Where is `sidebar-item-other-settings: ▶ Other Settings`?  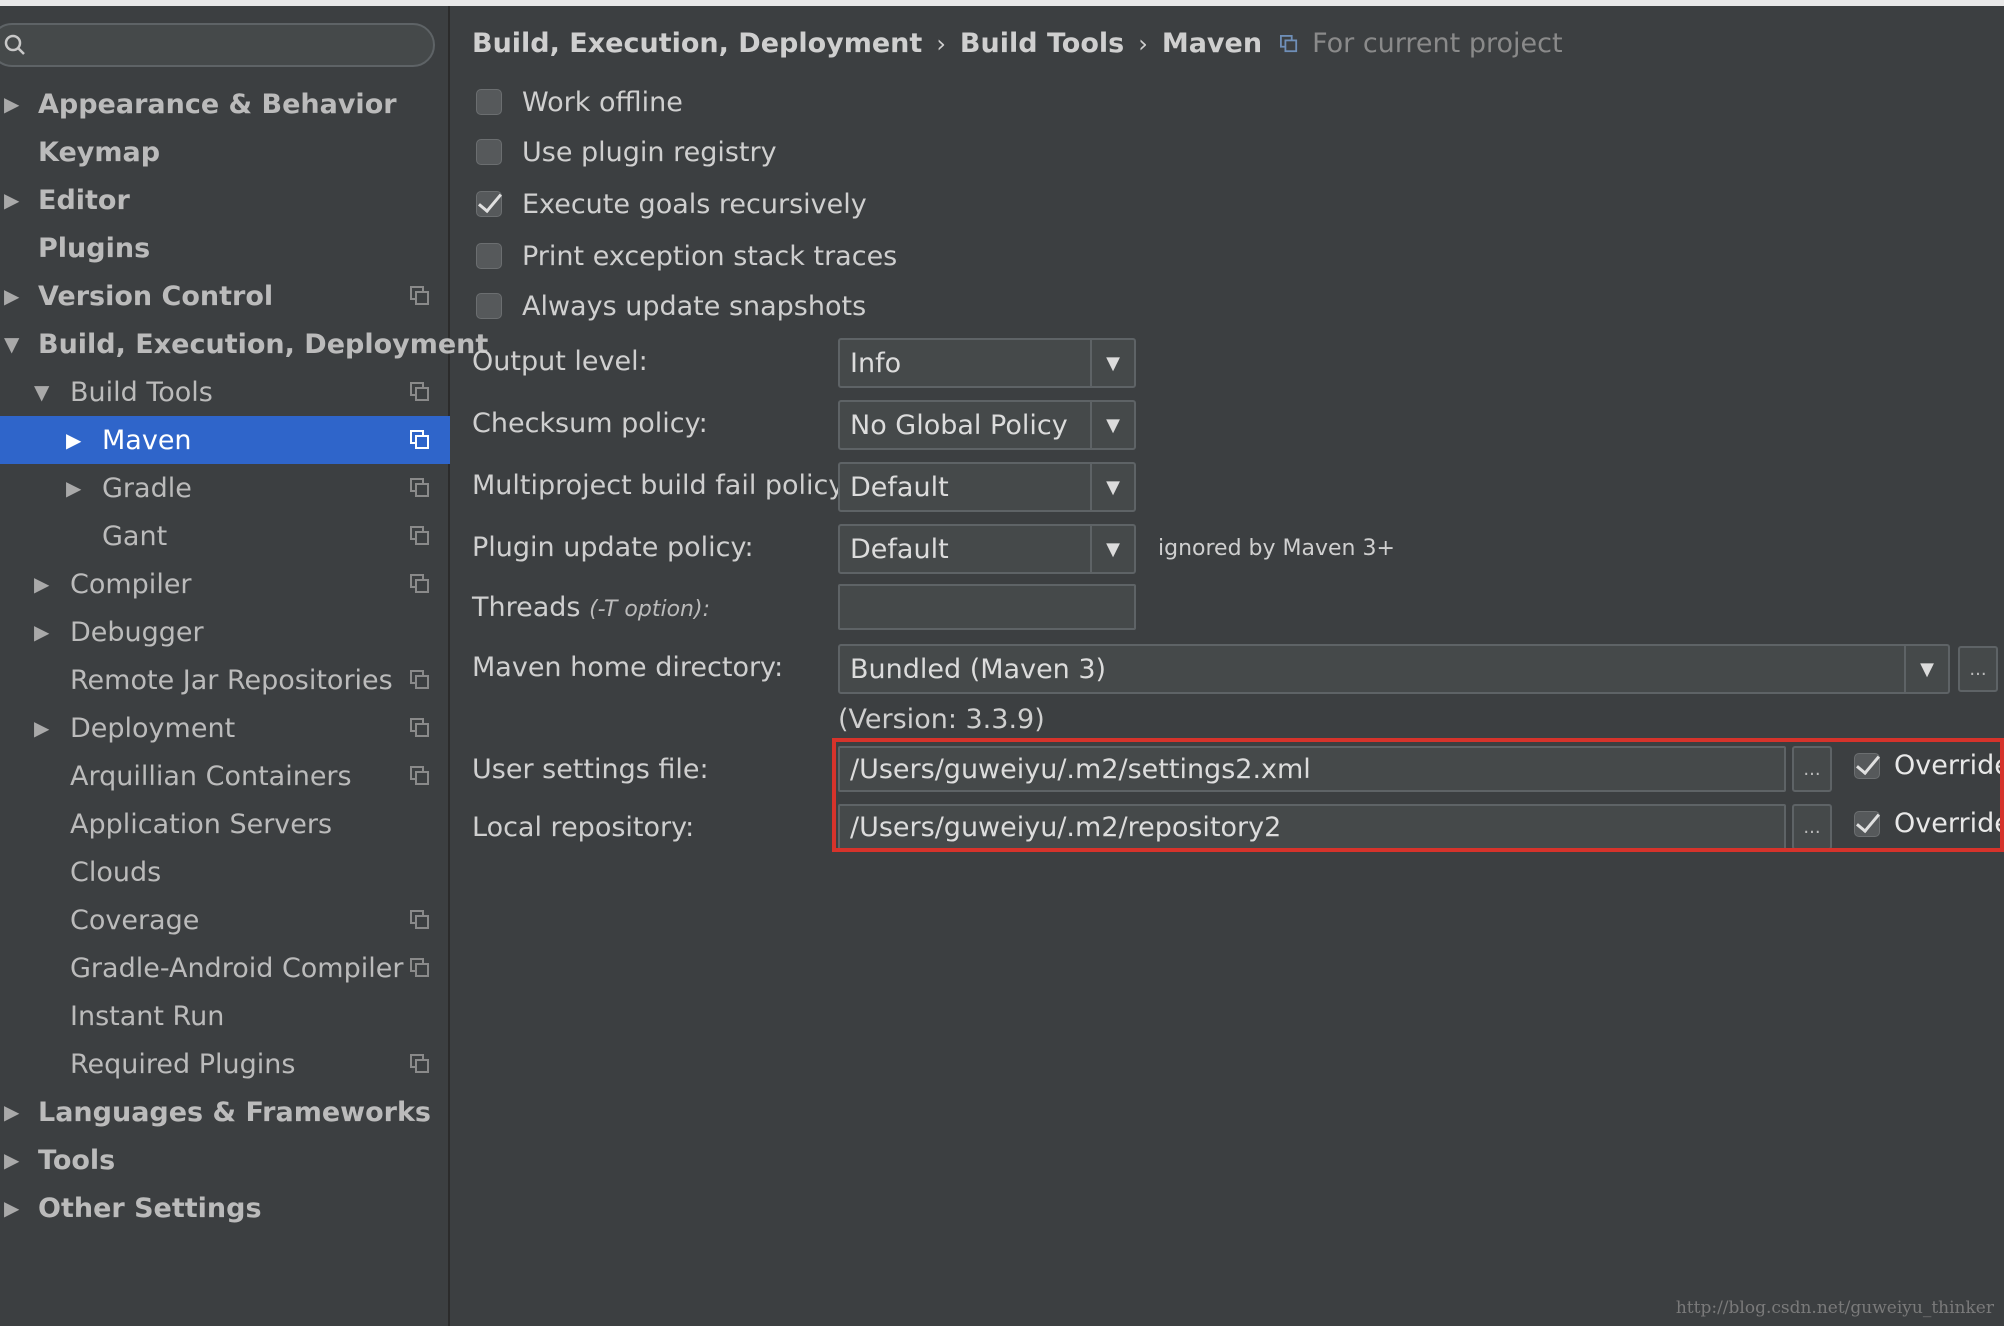
sidebar-item-other-settings: ▶ Other Settings is located at coordinates (225, 1208).